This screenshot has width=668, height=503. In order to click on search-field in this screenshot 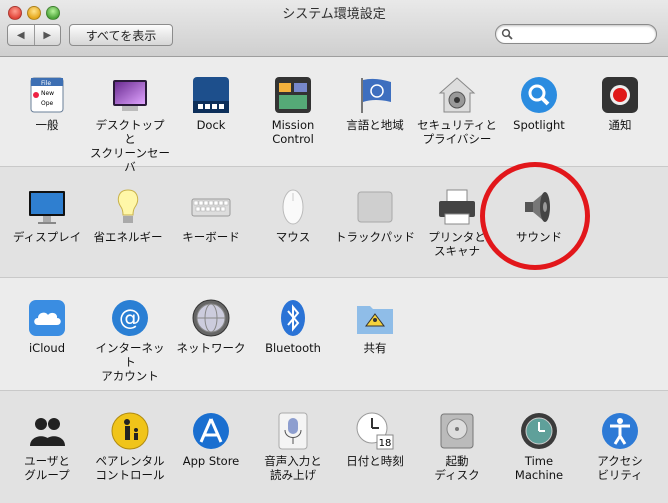, I will do `click(576, 34)`.